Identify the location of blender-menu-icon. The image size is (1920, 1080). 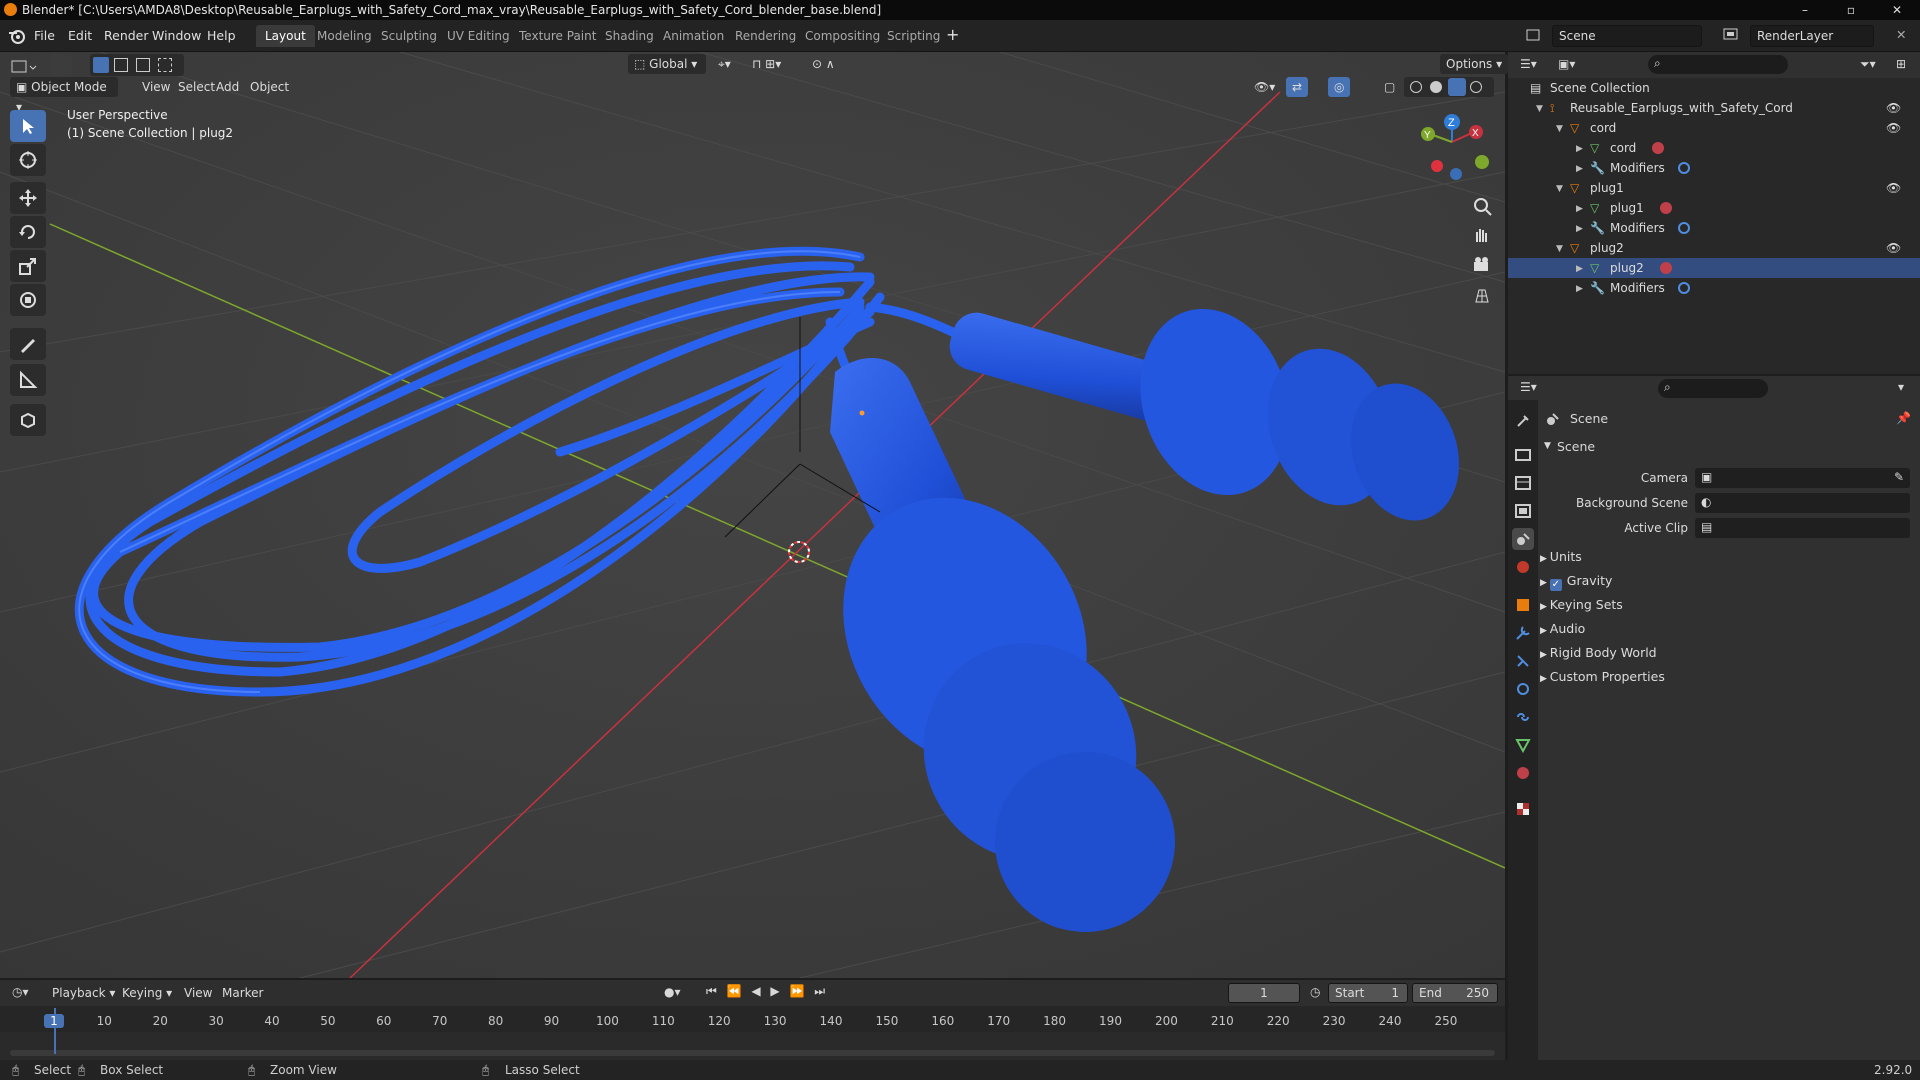
(17, 36).